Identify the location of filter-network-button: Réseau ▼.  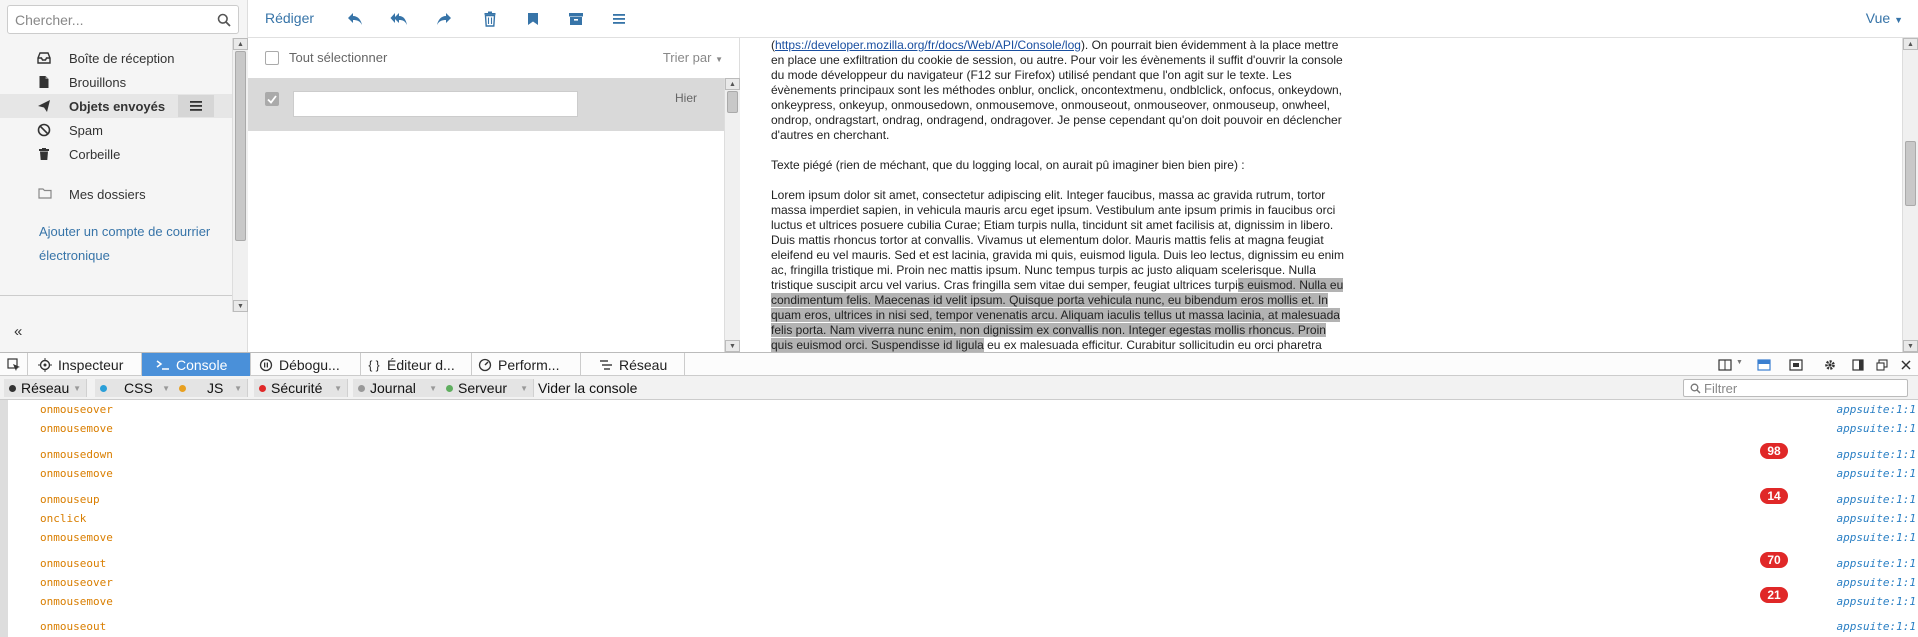
(45, 388).